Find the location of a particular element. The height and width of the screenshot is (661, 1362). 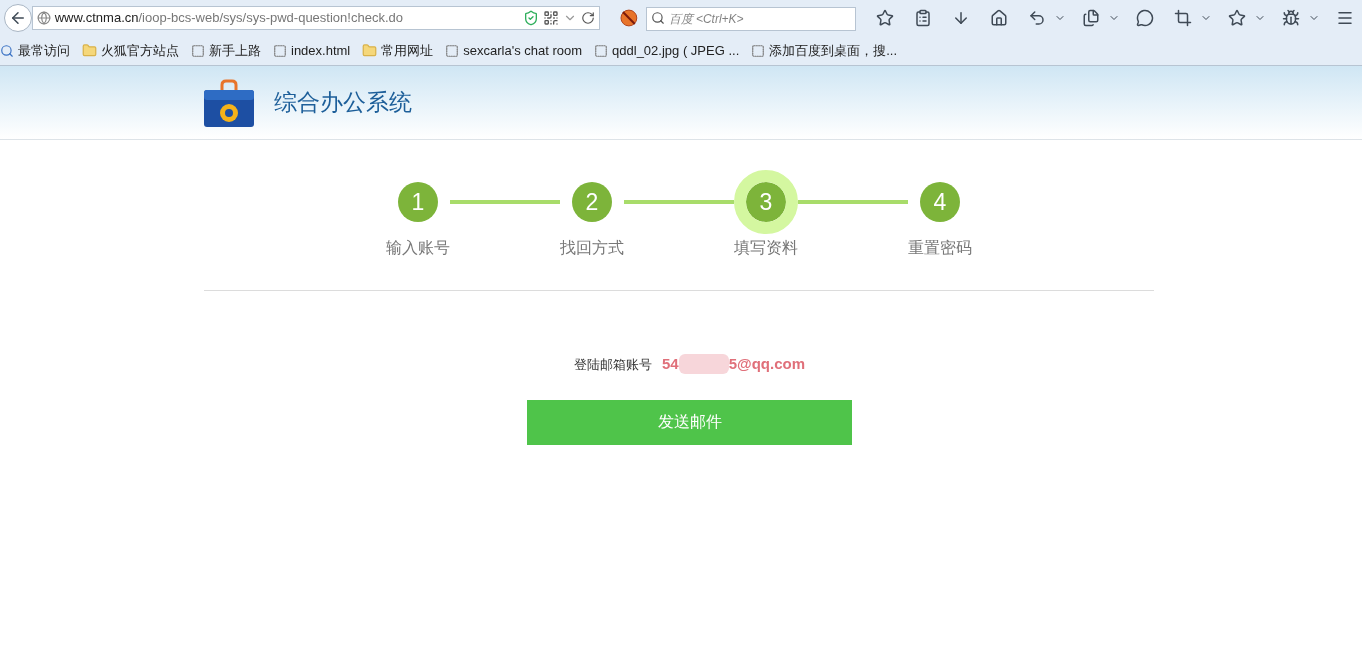

shield-icon is located at coordinates (530, 18).